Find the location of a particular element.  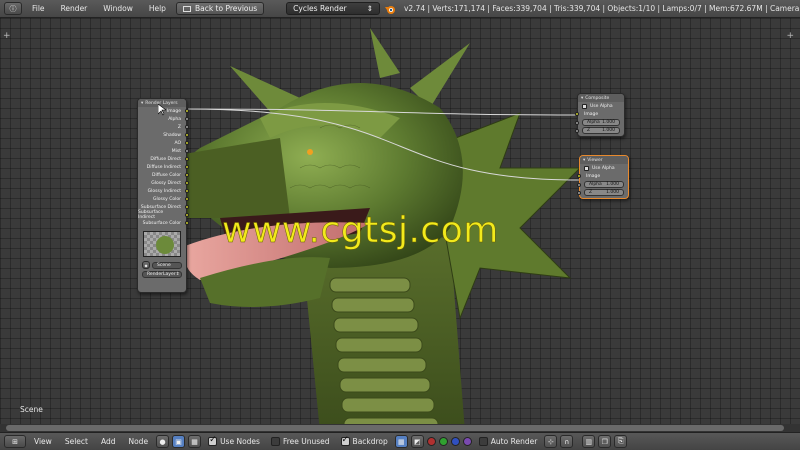

menu-select: Select is located at coordinates (76, 441).